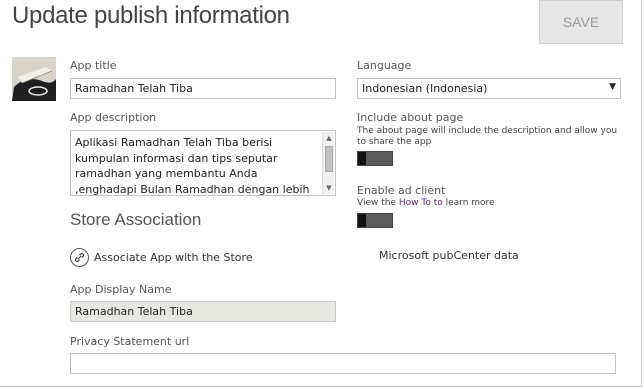  Describe the element at coordinates (375, 220) in the screenshot. I see `enable-ad-client-toggle` at that location.